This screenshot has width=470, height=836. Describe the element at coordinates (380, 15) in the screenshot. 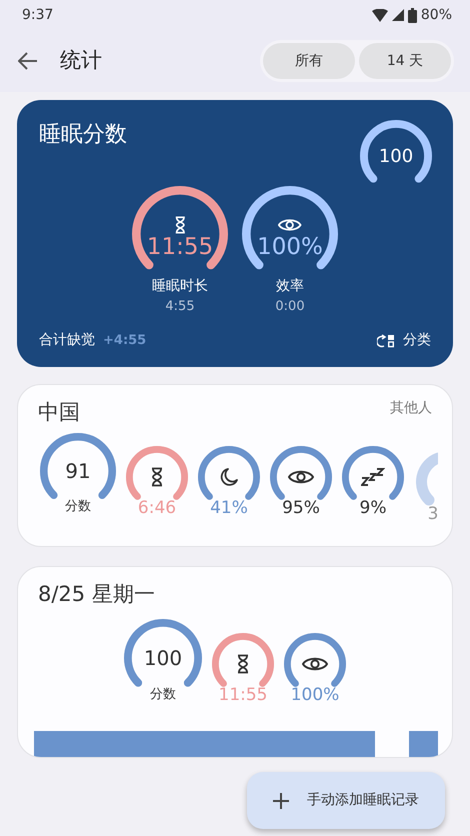

I see `wifi-icon` at that location.